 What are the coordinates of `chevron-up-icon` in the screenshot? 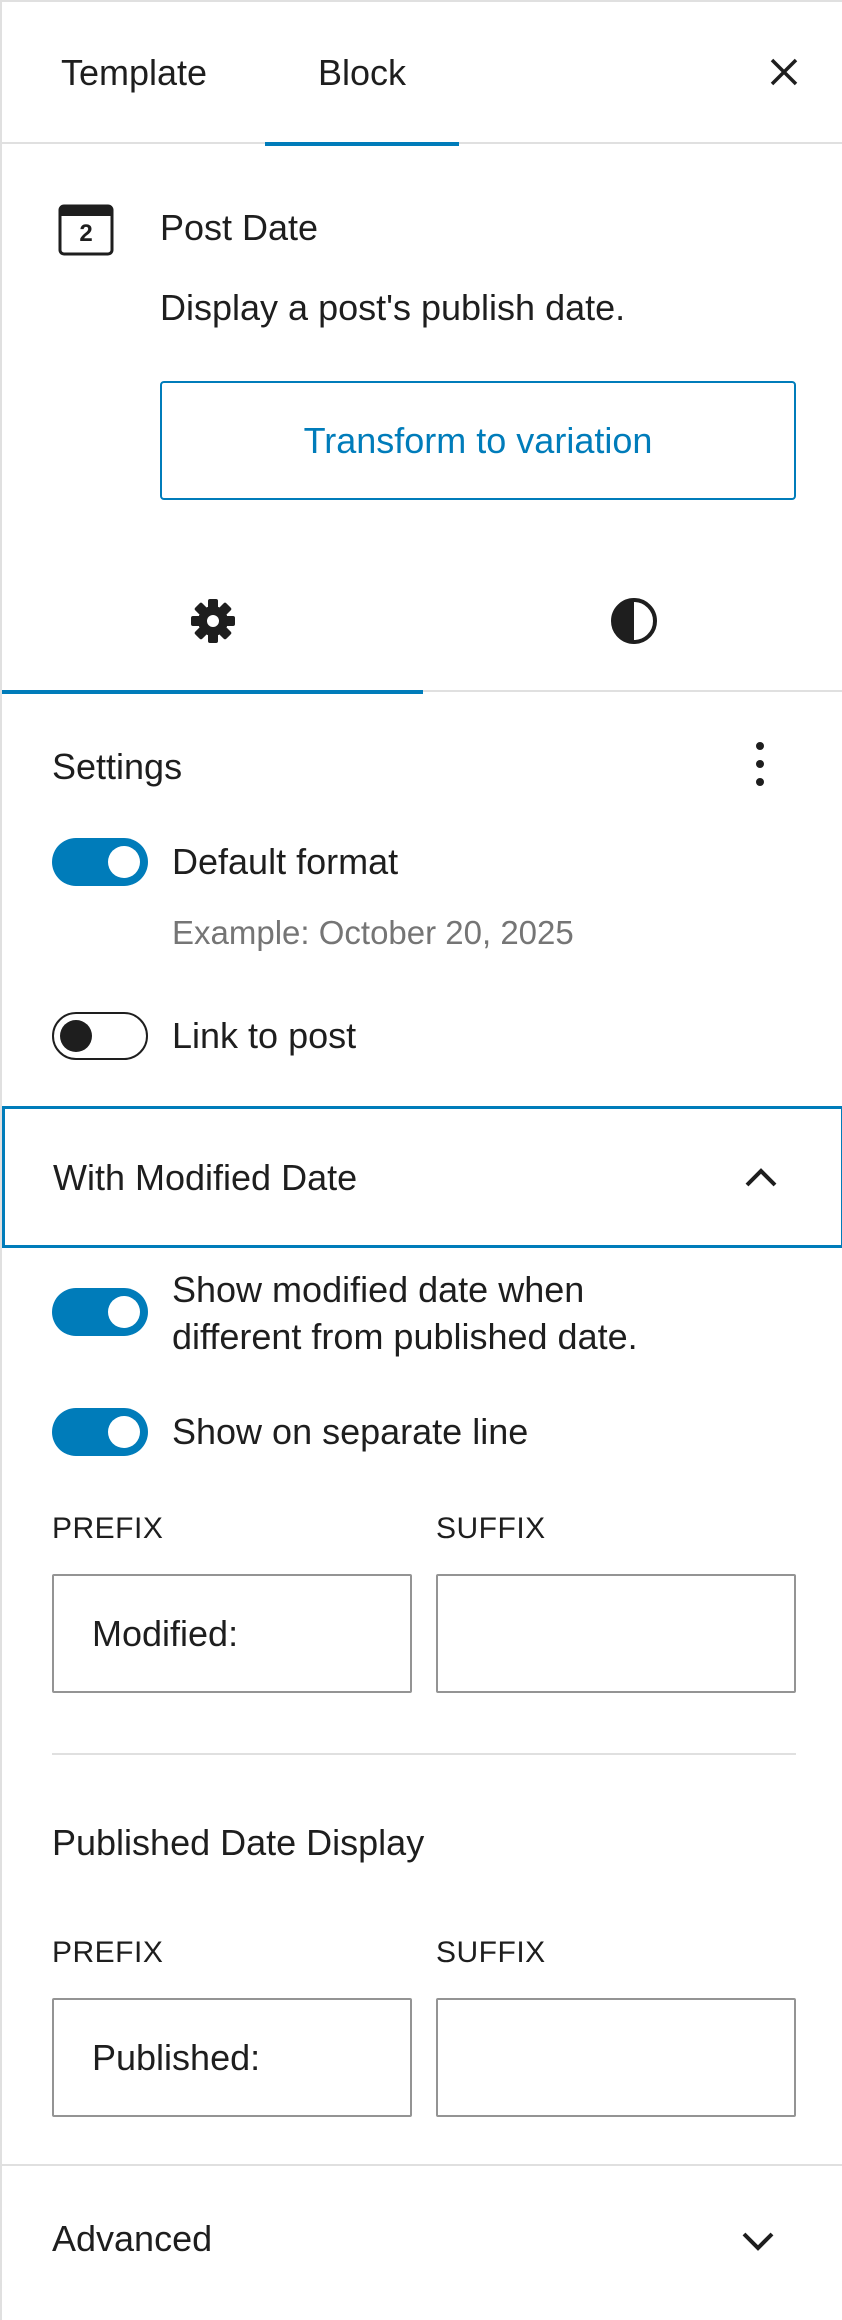 It's located at (761, 1177).